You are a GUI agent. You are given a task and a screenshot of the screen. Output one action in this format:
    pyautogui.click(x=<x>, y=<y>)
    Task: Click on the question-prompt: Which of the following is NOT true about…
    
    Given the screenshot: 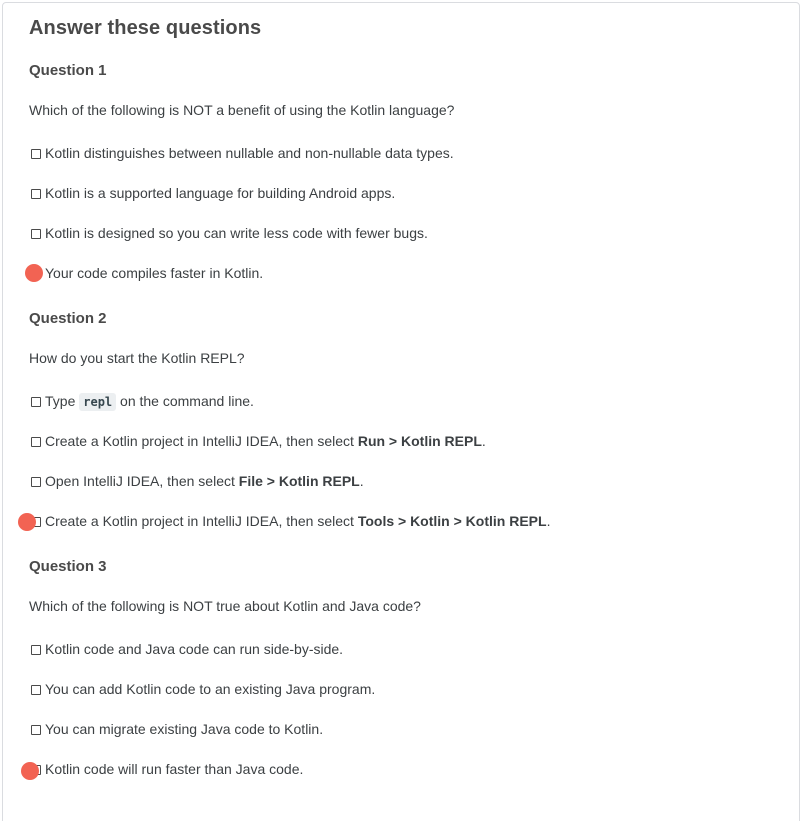 What is the action you would take?
    pyautogui.click(x=225, y=606)
    